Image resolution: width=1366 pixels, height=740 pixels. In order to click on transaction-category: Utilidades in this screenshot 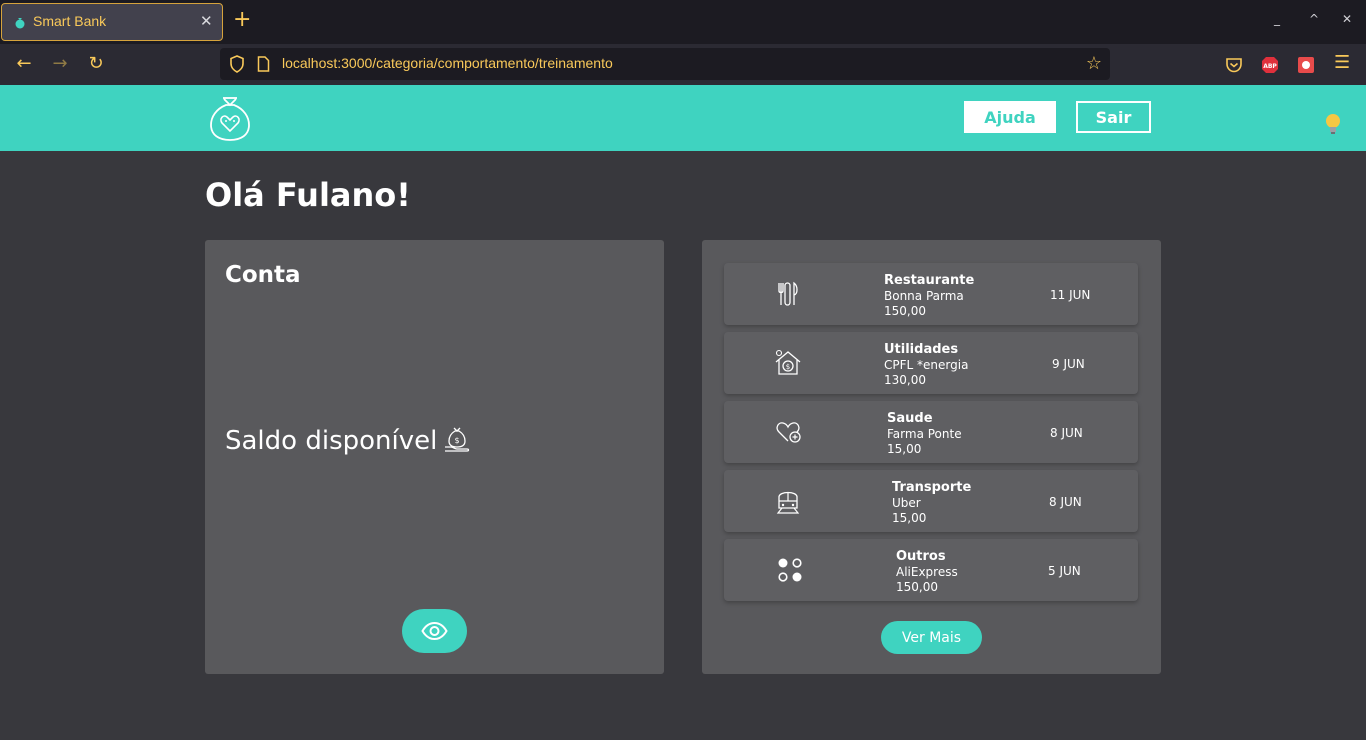, I will do `click(921, 349)`.